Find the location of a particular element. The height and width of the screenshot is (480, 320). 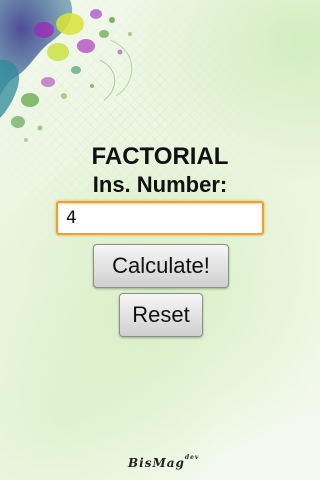

paint-splash-decoration is located at coordinates (66, 71).